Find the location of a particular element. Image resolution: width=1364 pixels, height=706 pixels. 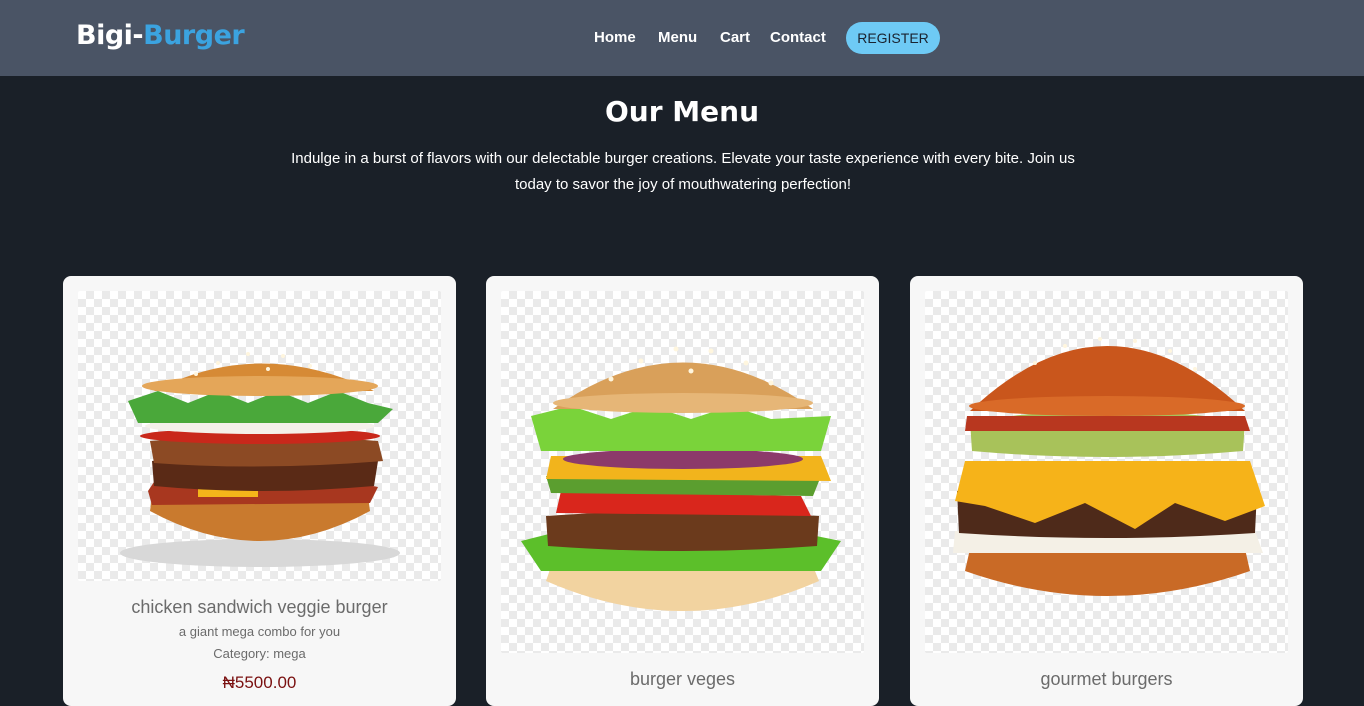

product-category: Category: mega is located at coordinates (259, 653).